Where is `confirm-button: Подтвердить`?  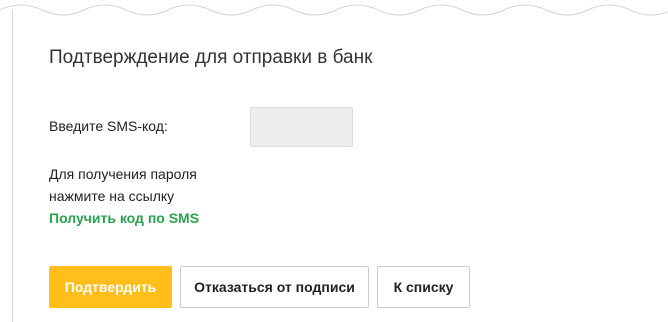 confirm-button: Подтвердить is located at coordinates (110, 287).